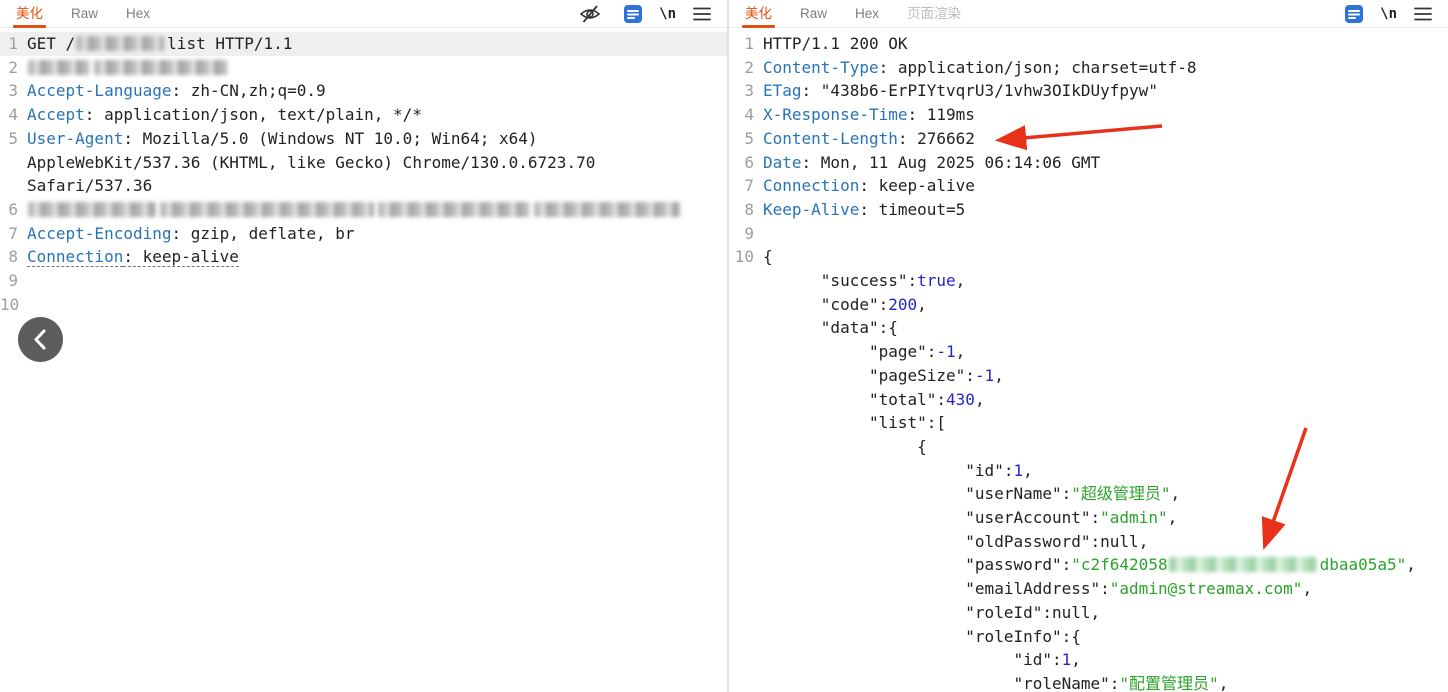 This screenshot has height=692, width=1448. I want to click on code-line: {, so click(768, 257).